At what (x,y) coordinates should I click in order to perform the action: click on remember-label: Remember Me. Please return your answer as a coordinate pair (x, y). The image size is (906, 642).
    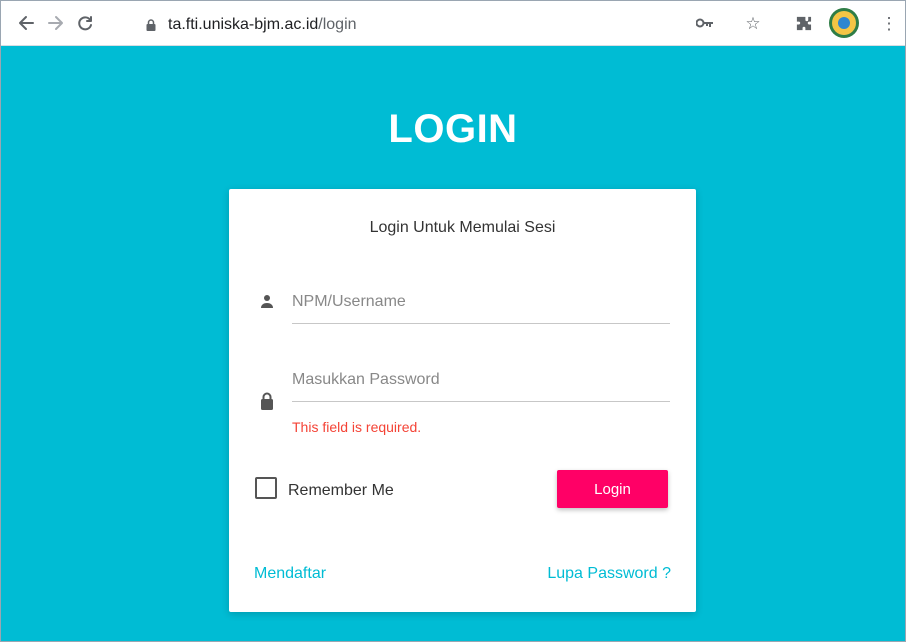
    Looking at the image, I should click on (341, 491).